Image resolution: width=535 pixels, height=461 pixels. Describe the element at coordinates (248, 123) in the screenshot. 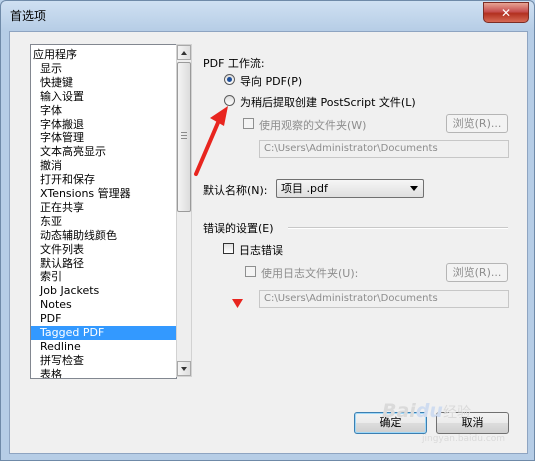

I see `checkbox-watch-folder` at that location.